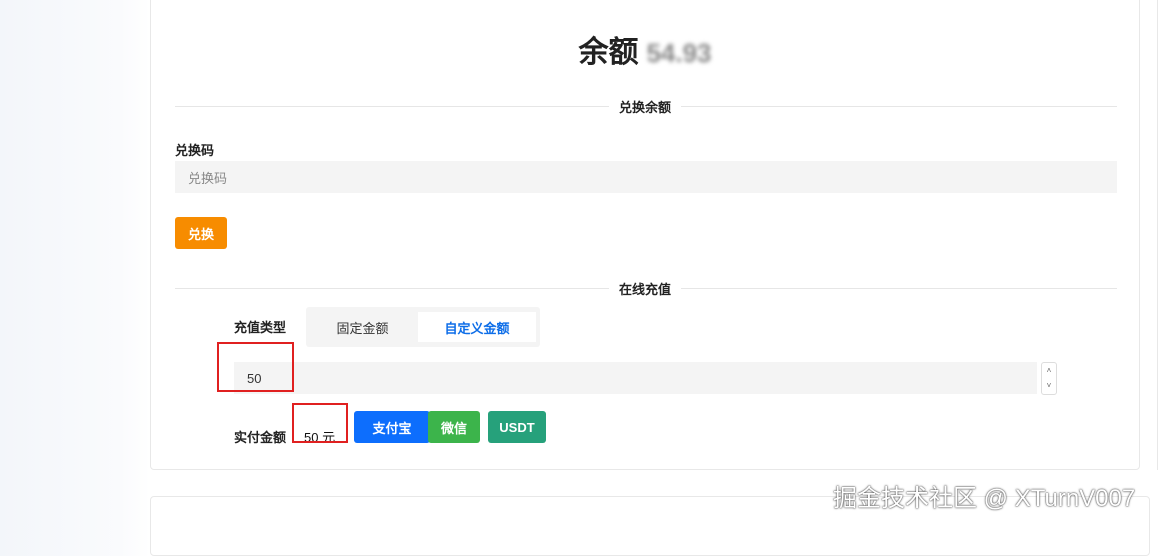 The width and height of the screenshot is (1164, 556). Describe the element at coordinates (1157, 235) in the screenshot. I see `side-card-edge` at that location.